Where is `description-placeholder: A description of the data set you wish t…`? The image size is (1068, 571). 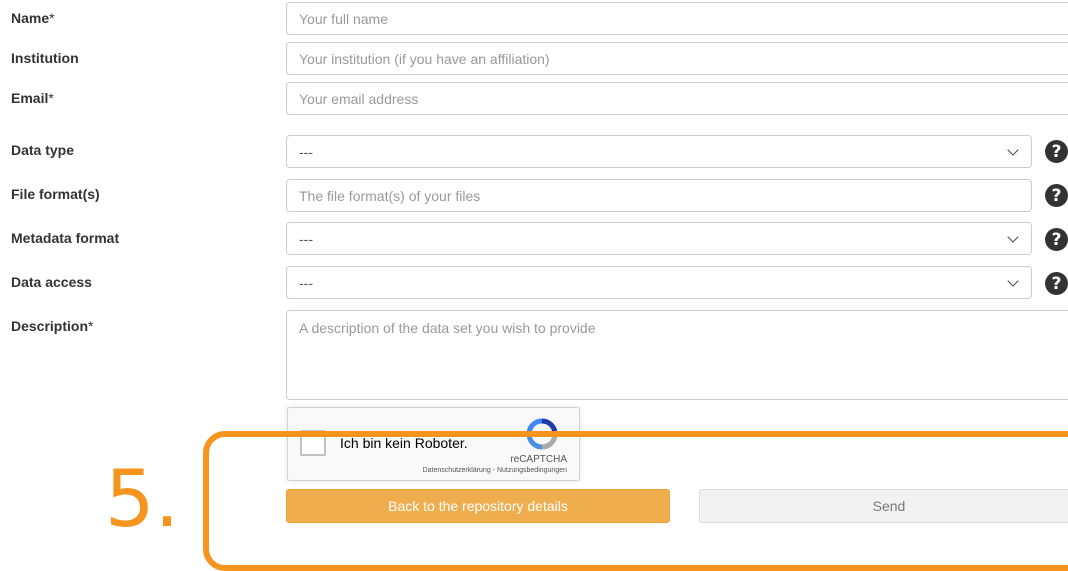 description-placeholder: A description of the data set you wish t… is located at coordinates (447, 328).